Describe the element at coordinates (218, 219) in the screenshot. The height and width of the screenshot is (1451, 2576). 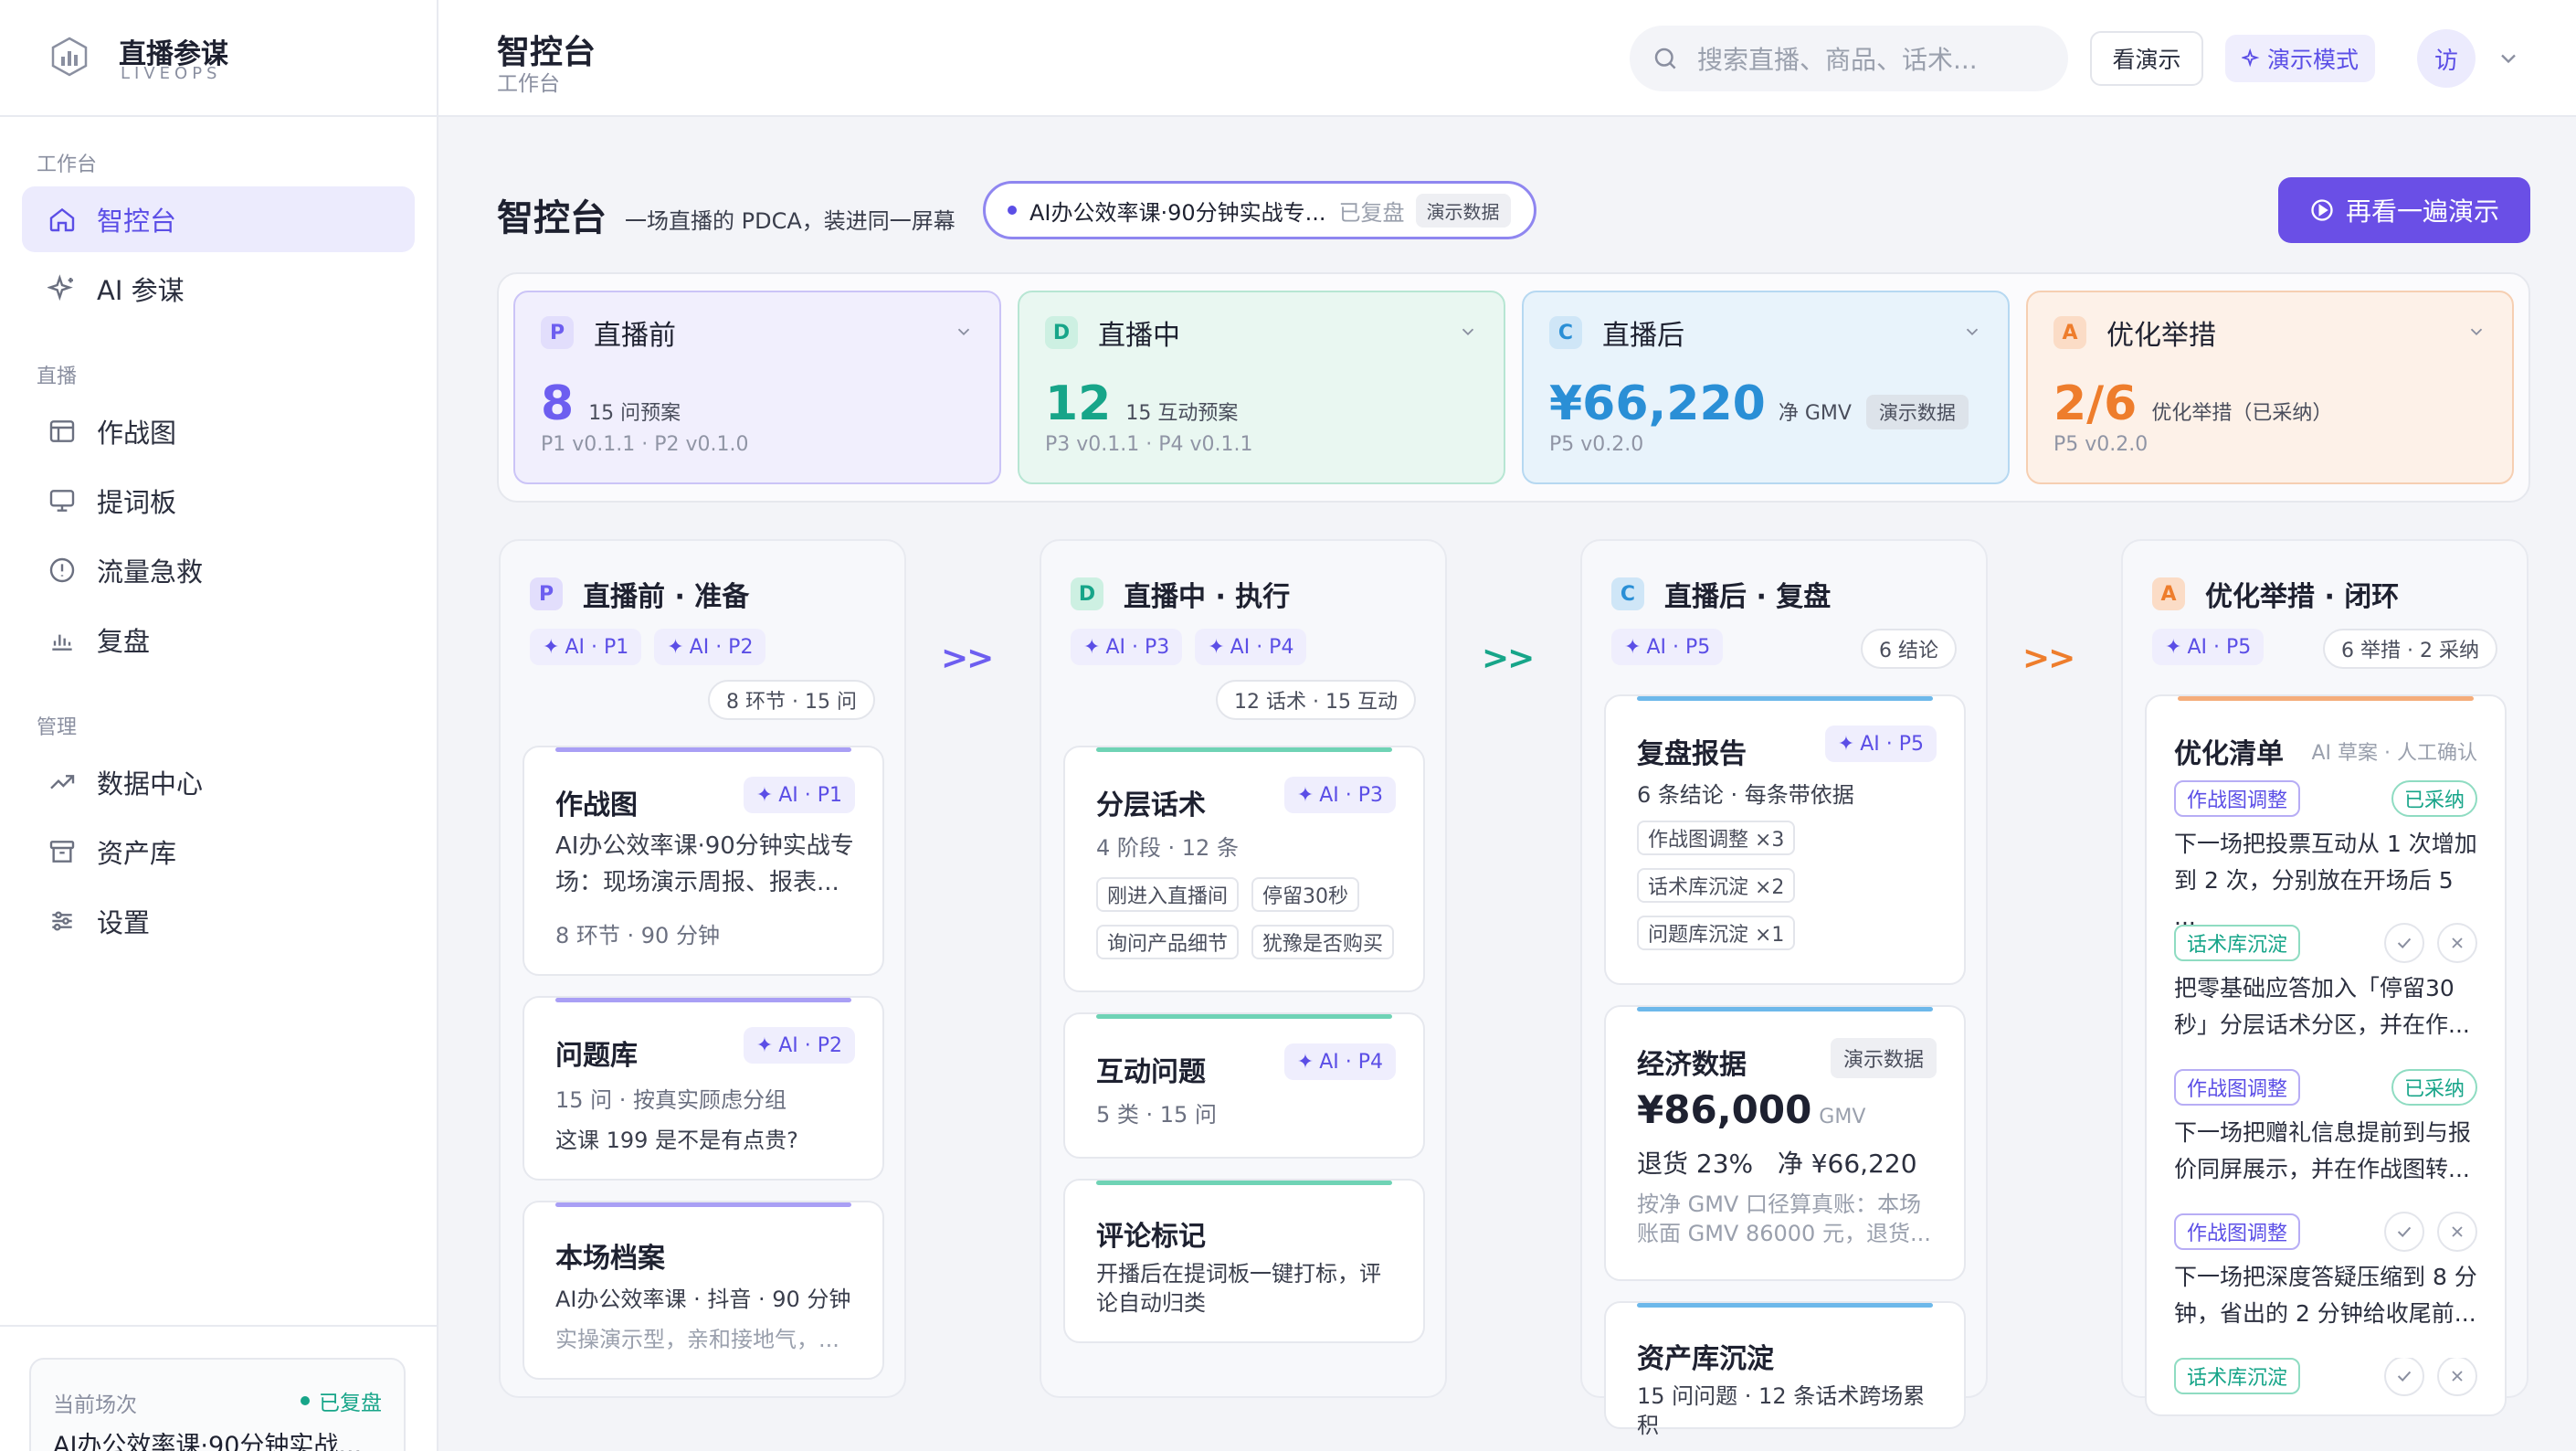
I see `sidebar-item-dashboard: 智控台` at that location.